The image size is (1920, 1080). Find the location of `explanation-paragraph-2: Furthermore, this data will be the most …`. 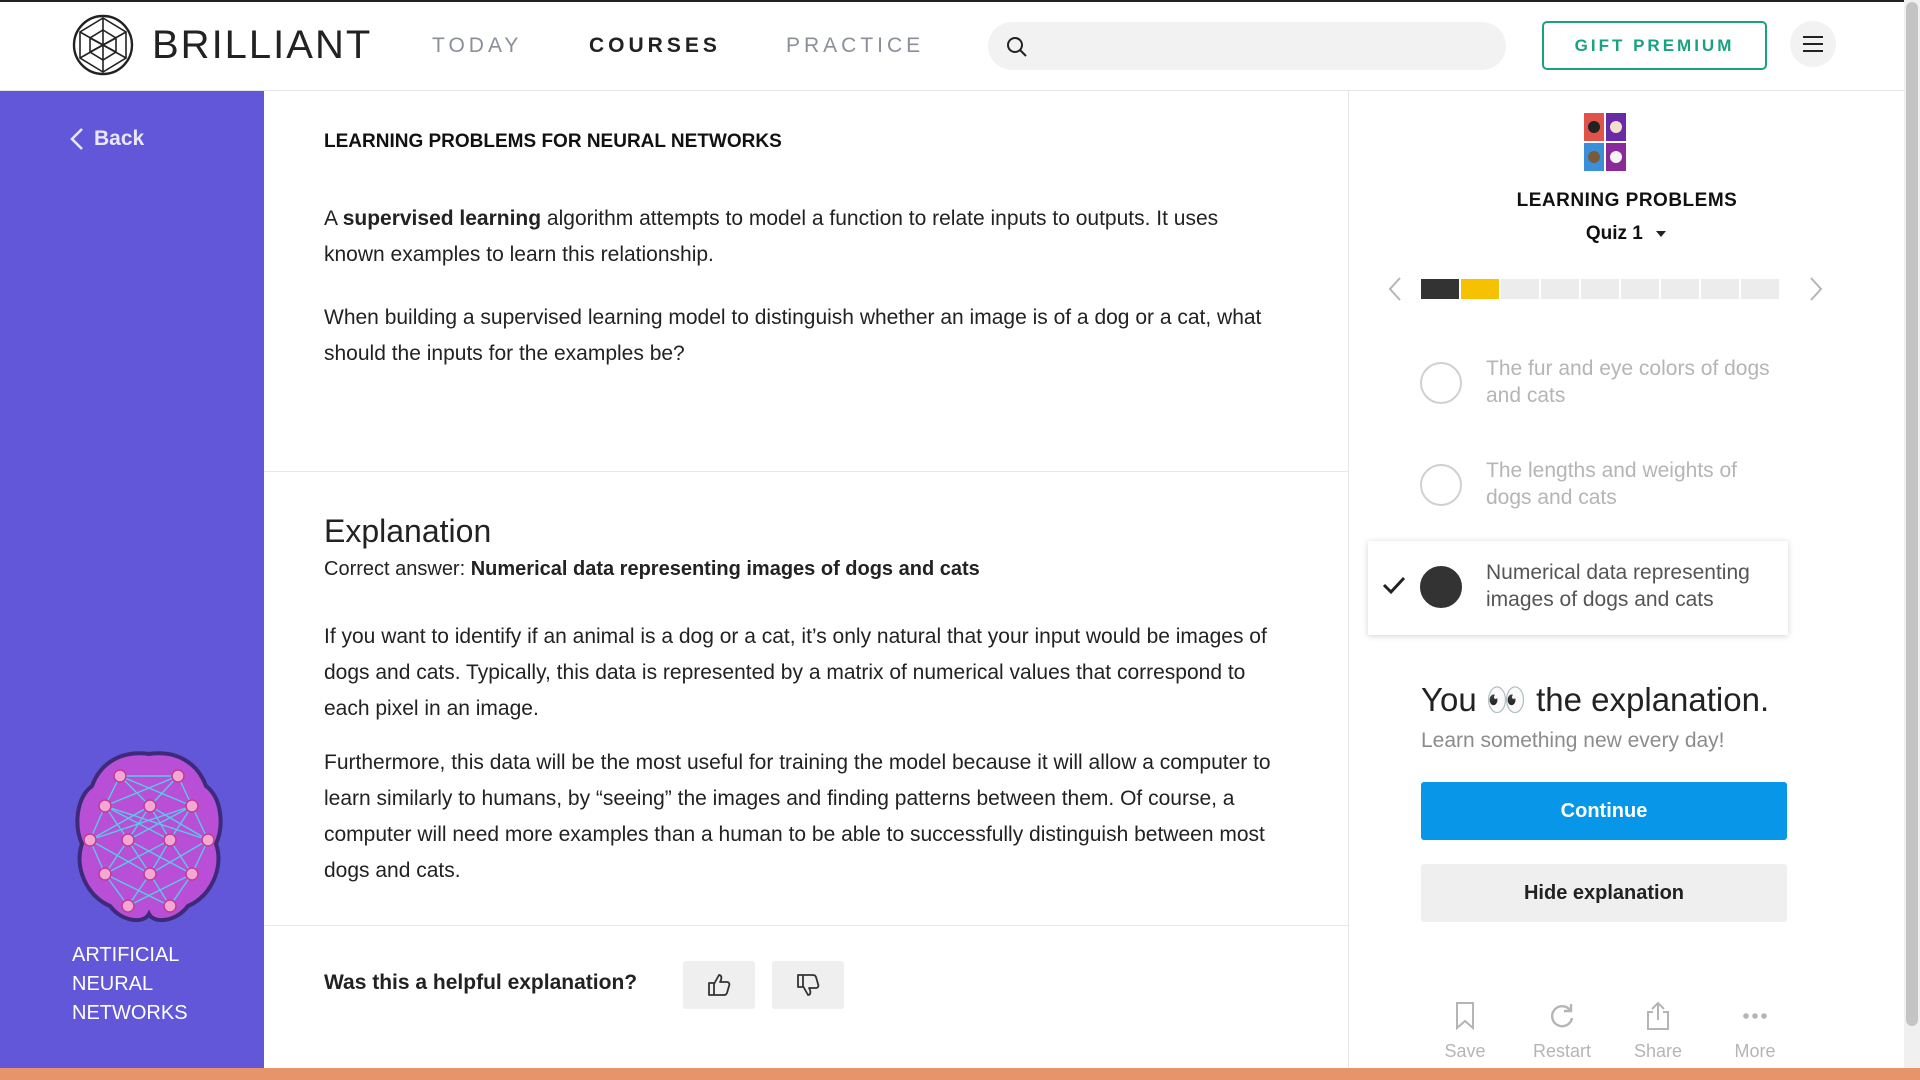

explanation-paragraph-2: Furthermore, this data will be the most … is located at coordinates (797, 816).